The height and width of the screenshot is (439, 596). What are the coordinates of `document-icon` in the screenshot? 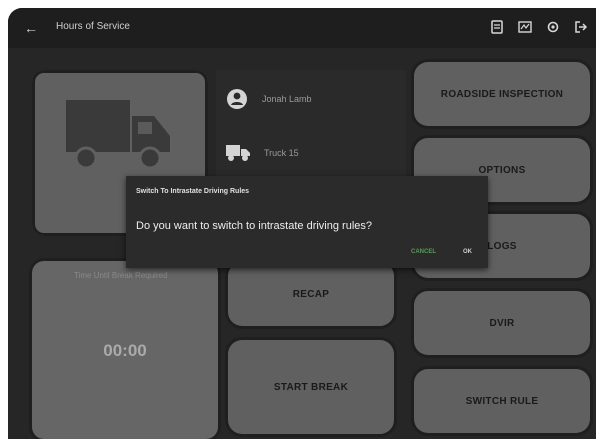 It's located at (497, 27).